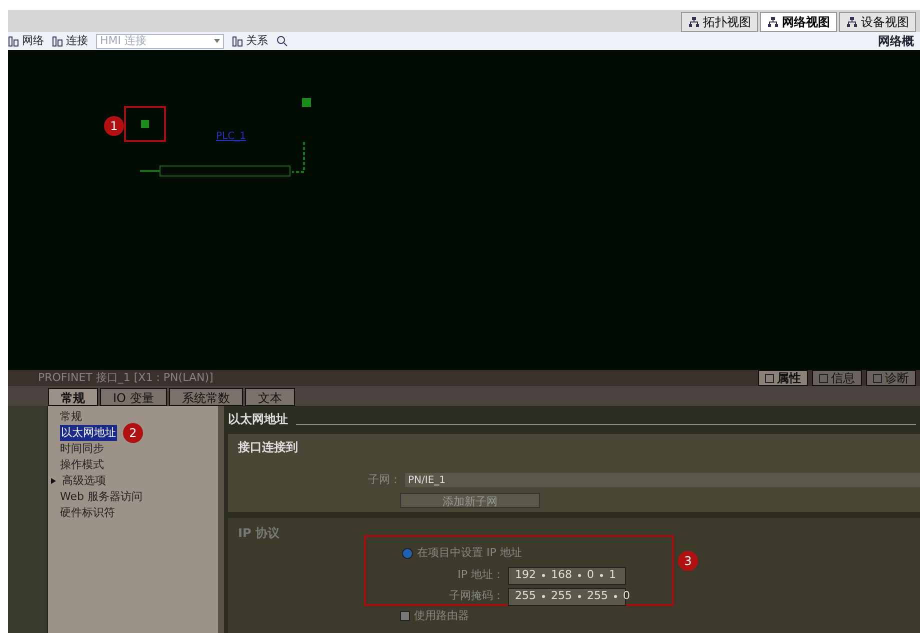 Image resolution: width=920 pixels, height=633 pixels. Describe the element at coordinates (267, 447) in the screenshot. I see `section-title: 接口连接到` at that location.